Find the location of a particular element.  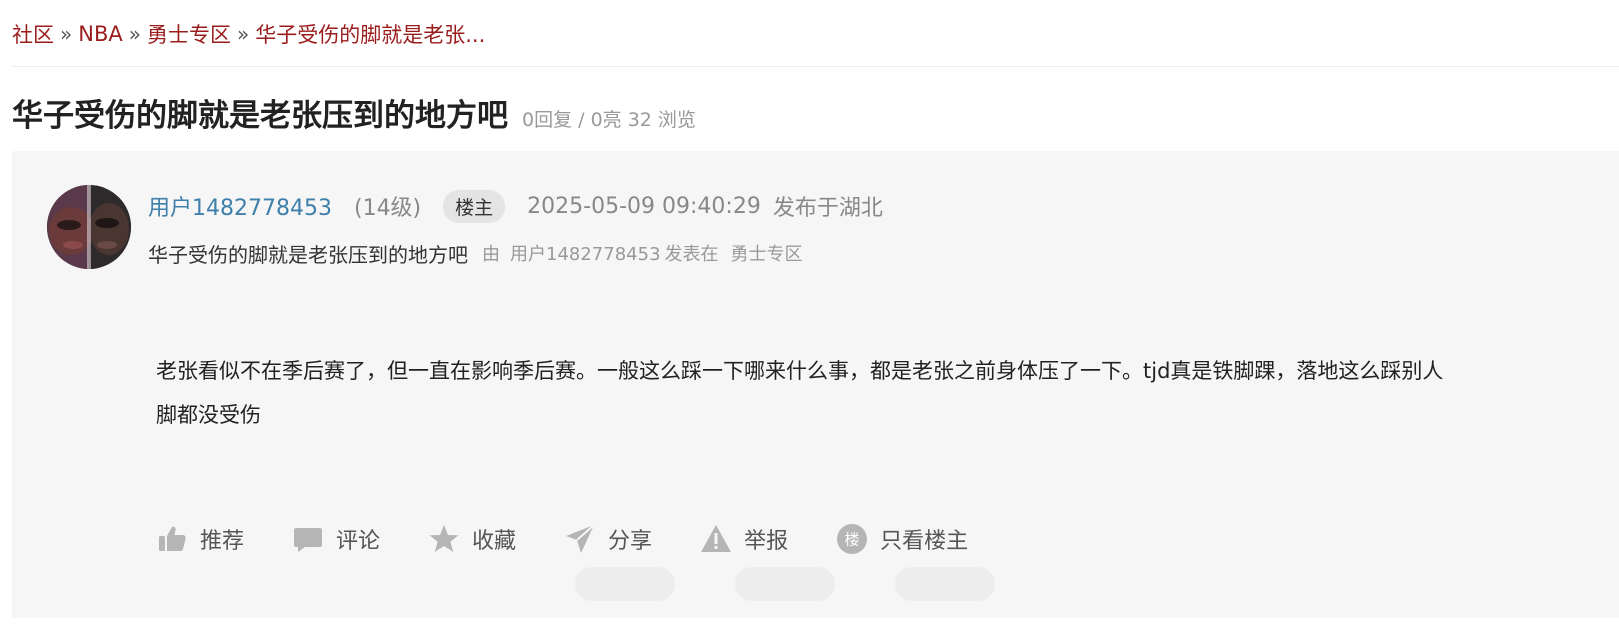

avatar is located at coordinates (89, 227).